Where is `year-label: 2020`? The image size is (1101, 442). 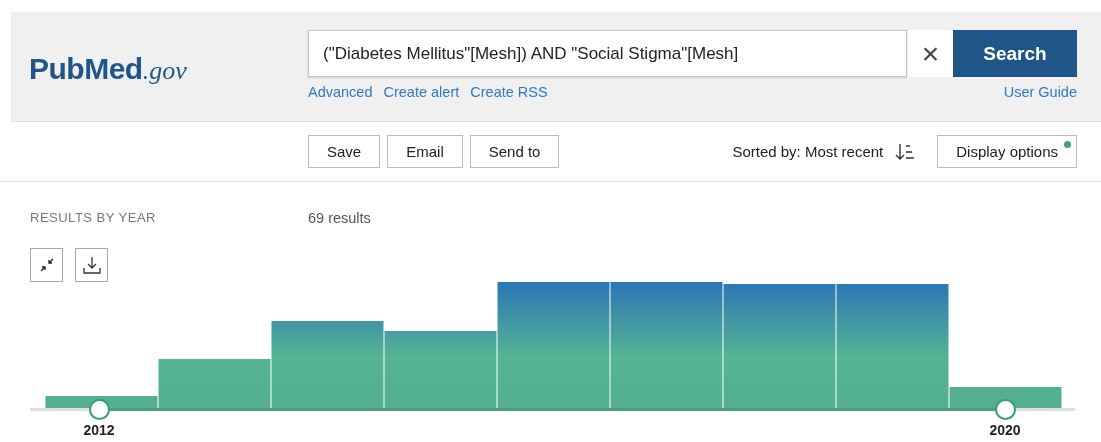
year-label: 2020 is located at coordinates (1005, 430).